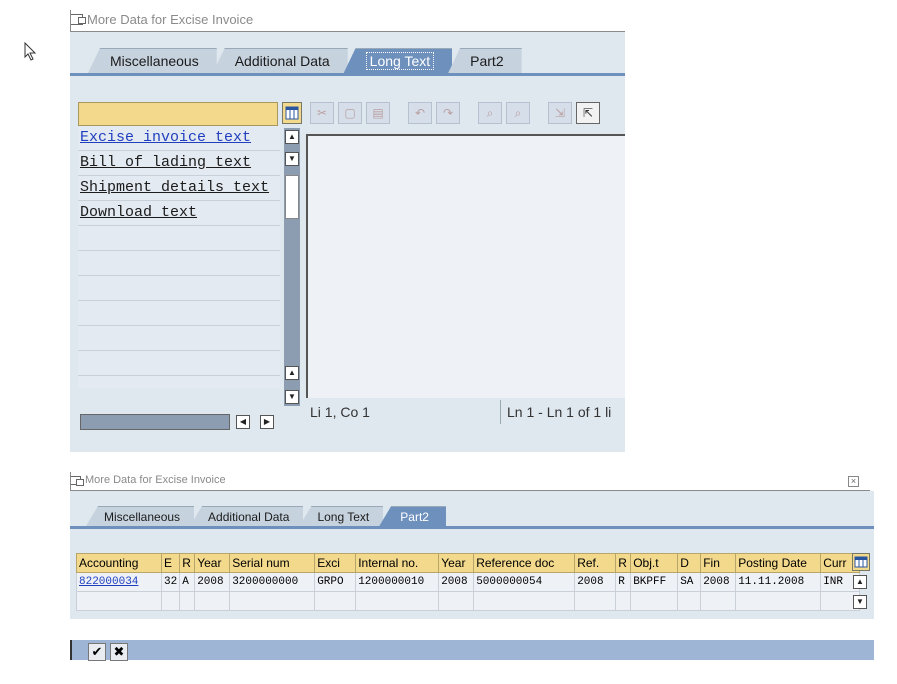 The image size is (897, 684). What do you see at coordinates (472, 650) in the screenshot?
I see `dialog-button-bar` at bounding box center [472, 650].